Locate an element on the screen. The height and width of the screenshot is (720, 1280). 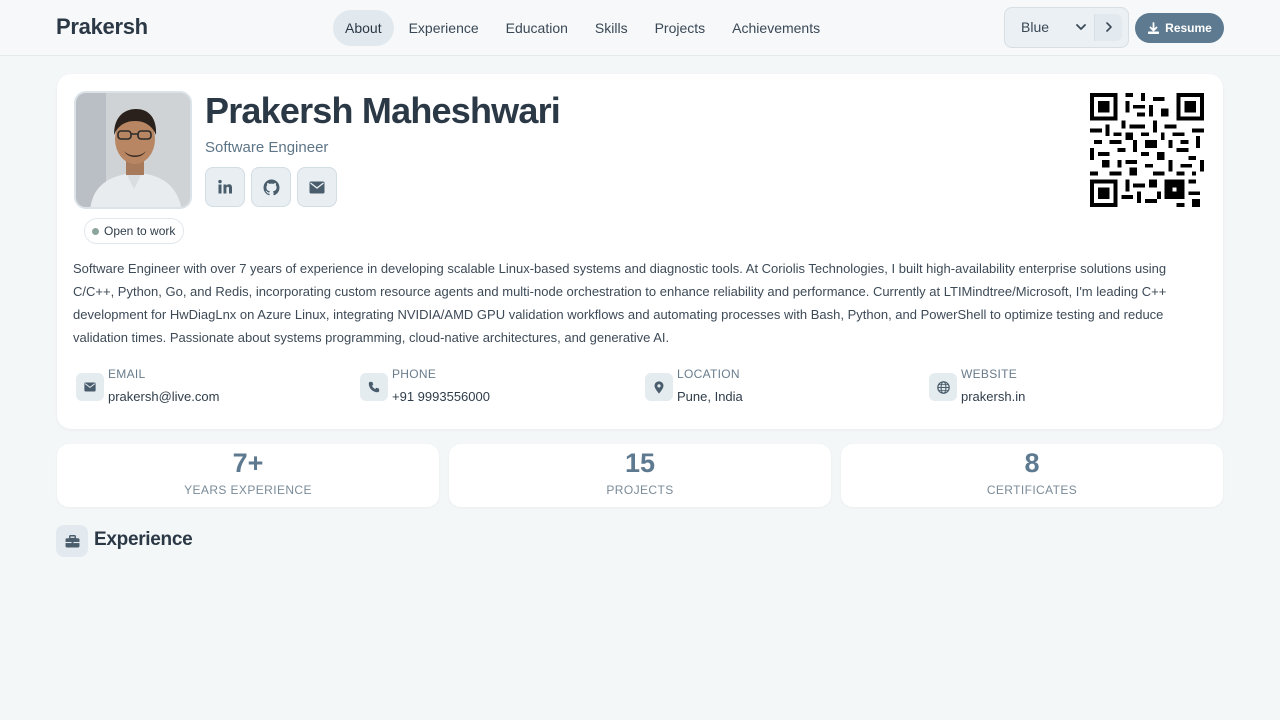
contact-website-label: WEBSITE is located at coordinates (989, 374).